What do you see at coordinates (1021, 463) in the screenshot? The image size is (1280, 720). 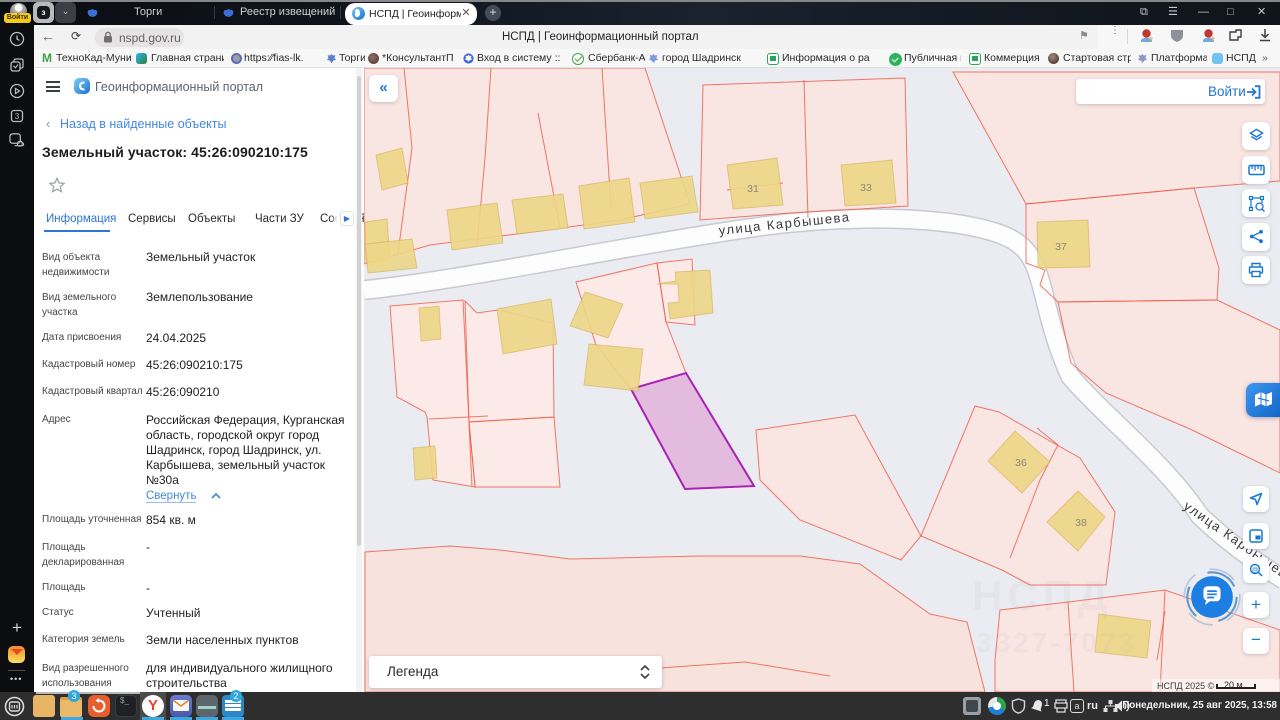 I see `svg-text: 36` at bounding box center [1021, 463].